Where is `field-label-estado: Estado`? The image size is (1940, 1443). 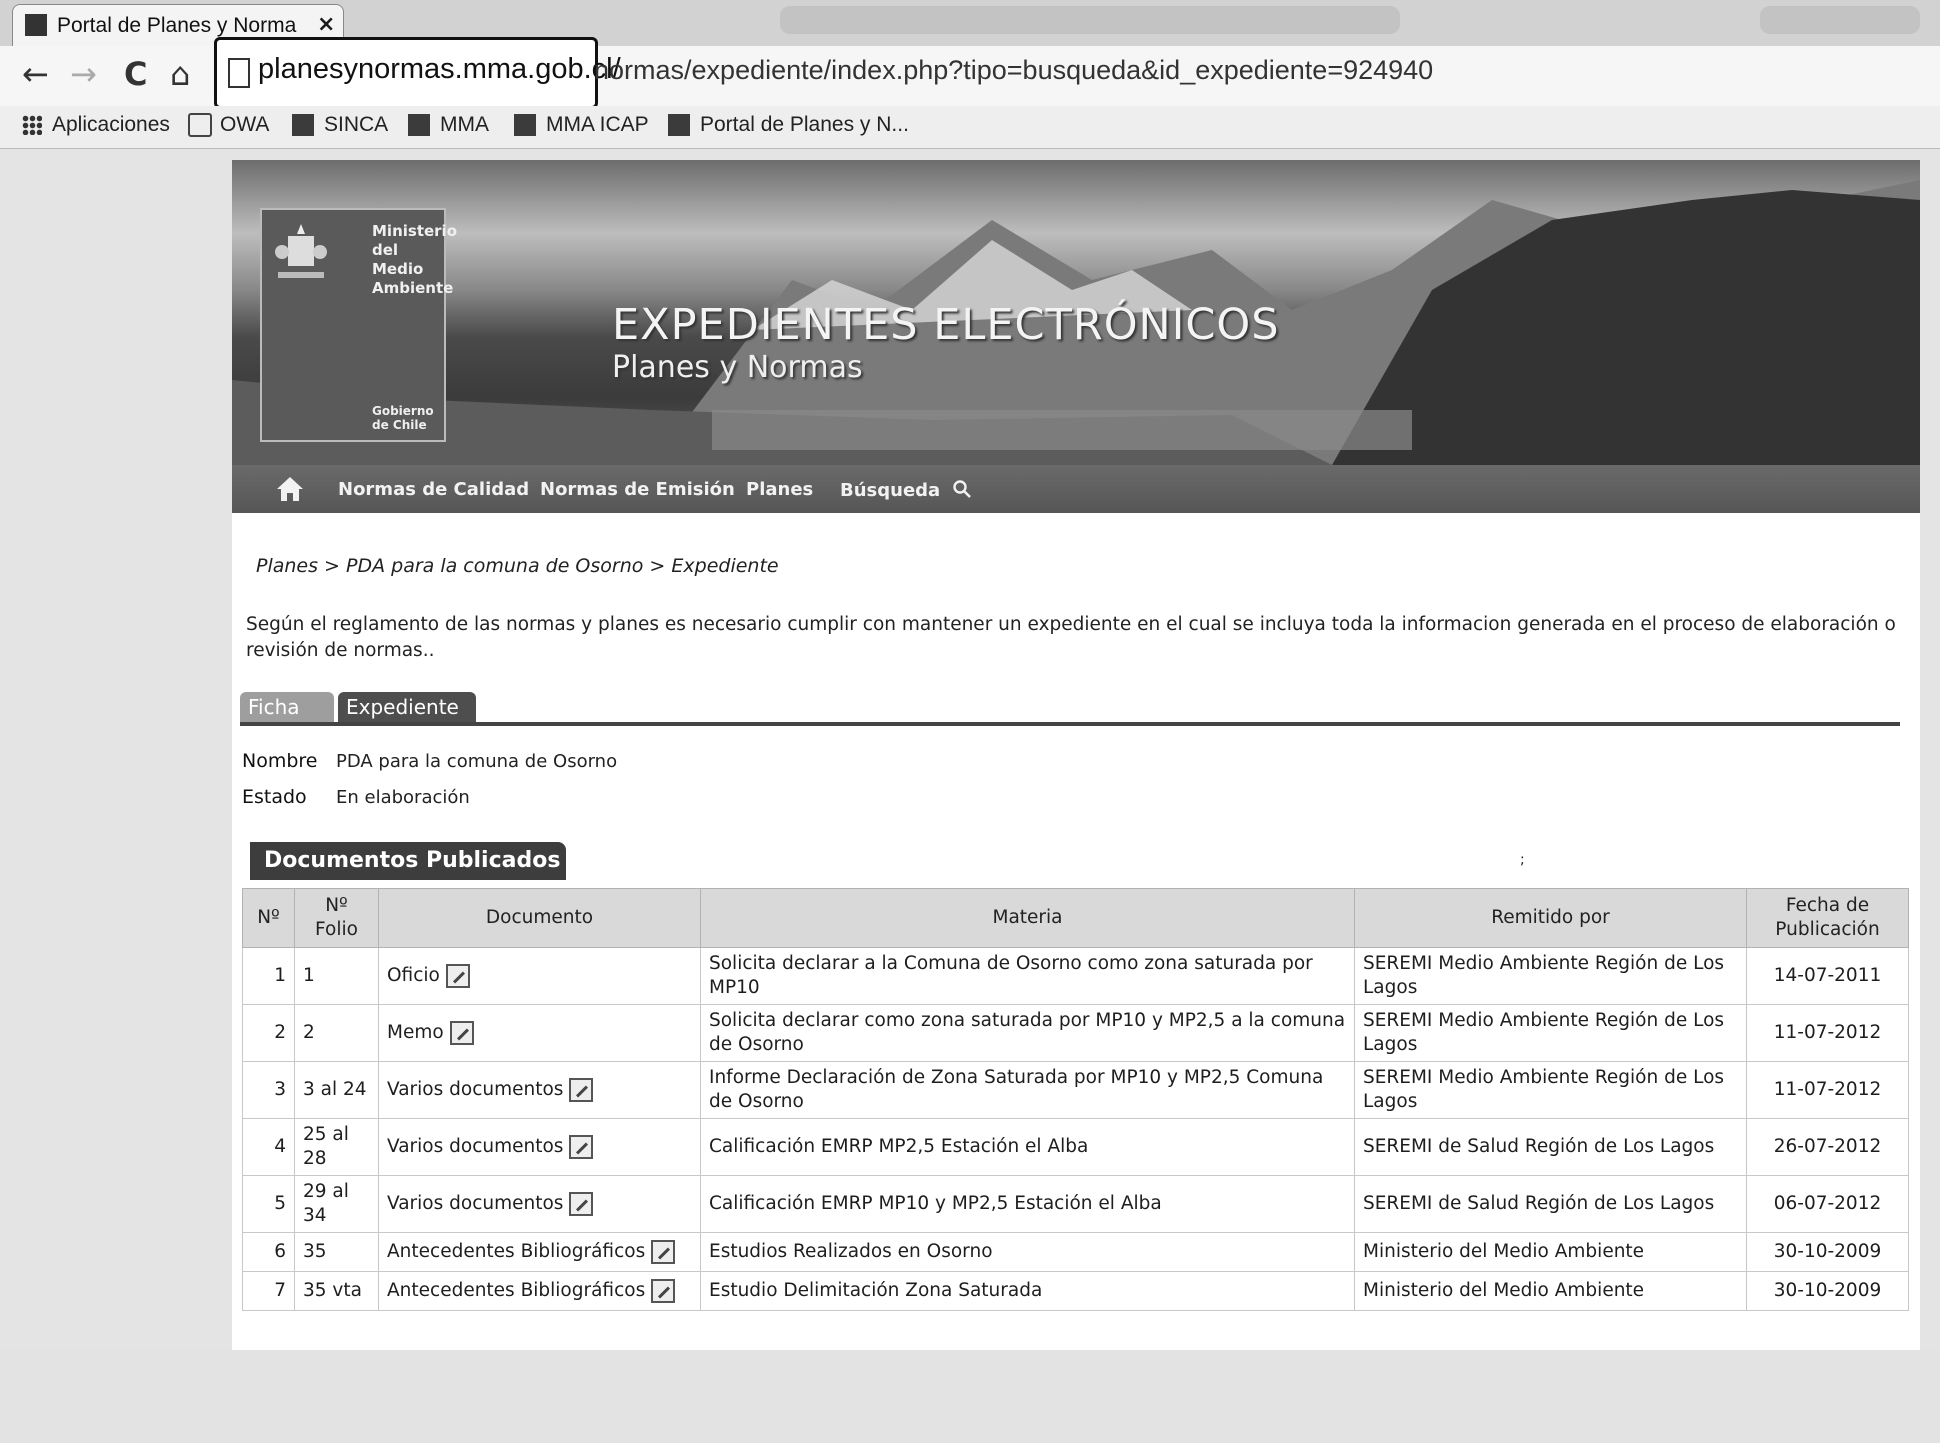 field-label-estado: Estado is located at coordinates (274, 797).